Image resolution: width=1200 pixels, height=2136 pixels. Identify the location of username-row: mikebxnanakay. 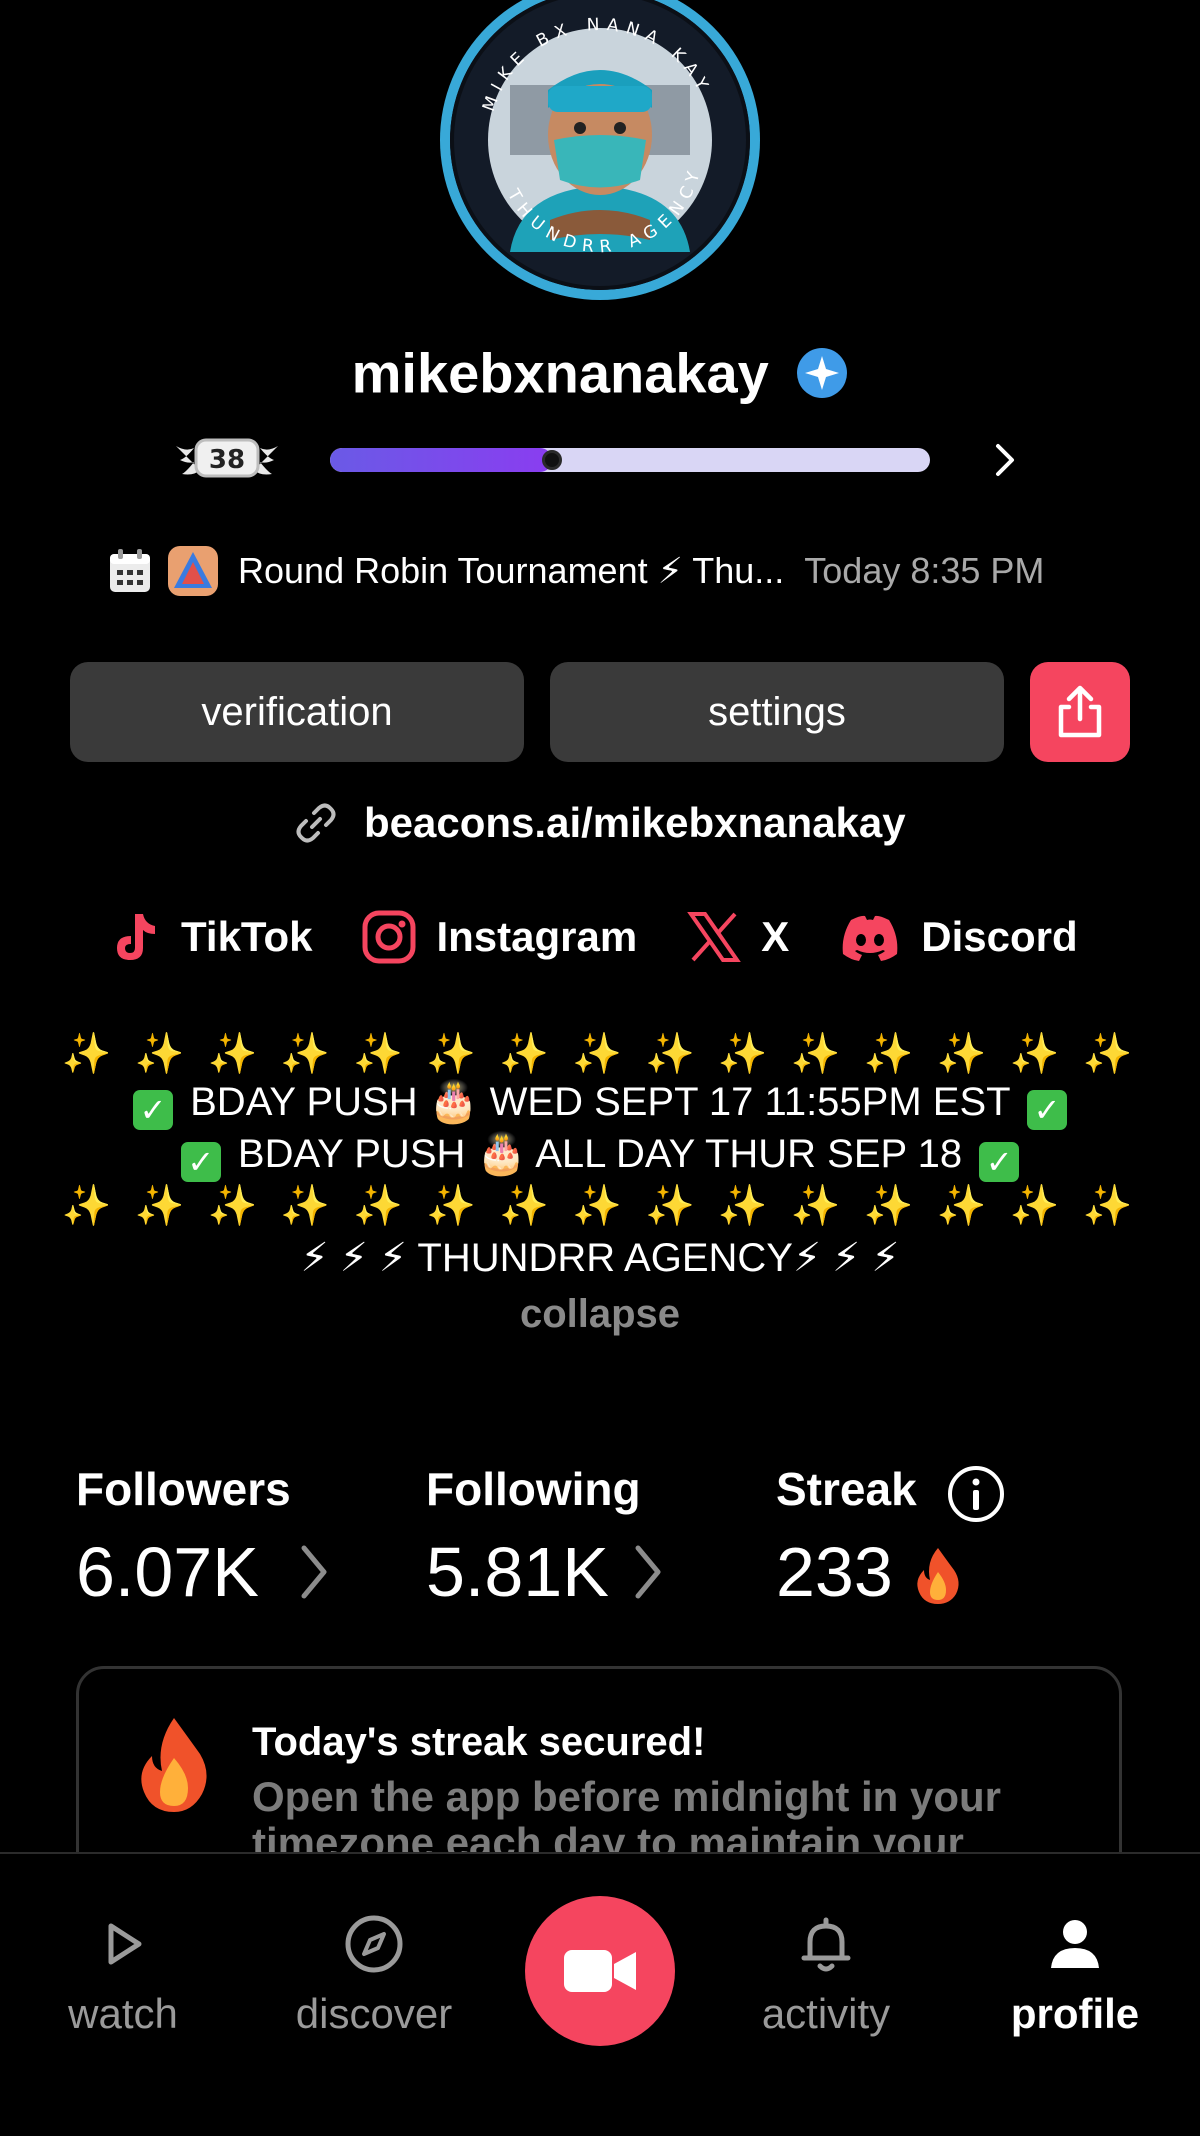
(600, 371).